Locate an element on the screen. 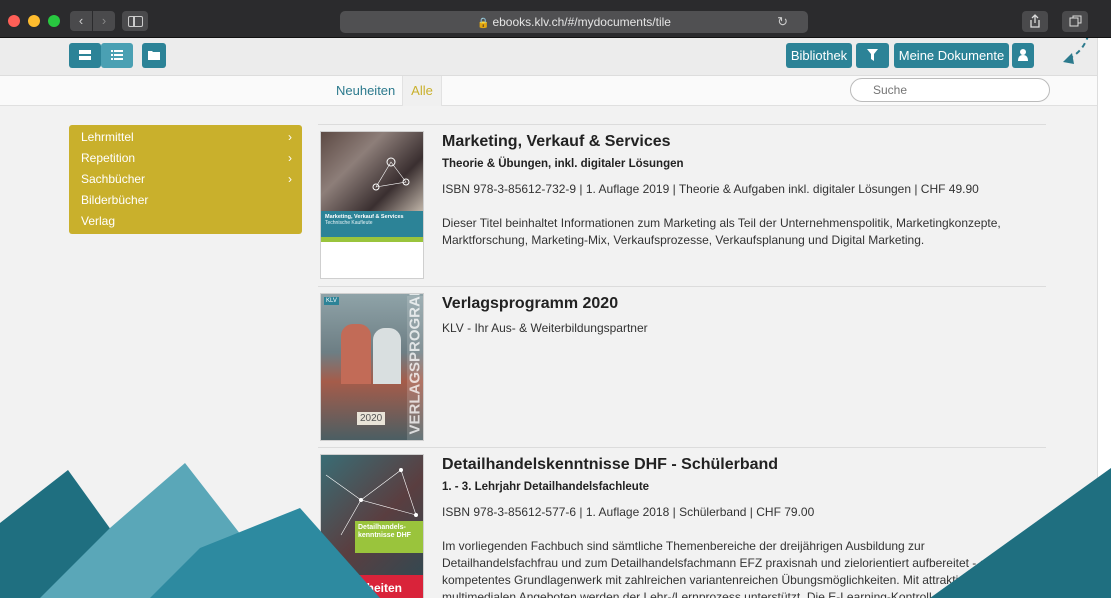 This screenshot has height=598, width=1111. annotation-arrow-icon is located at coordinates (1076, 51).